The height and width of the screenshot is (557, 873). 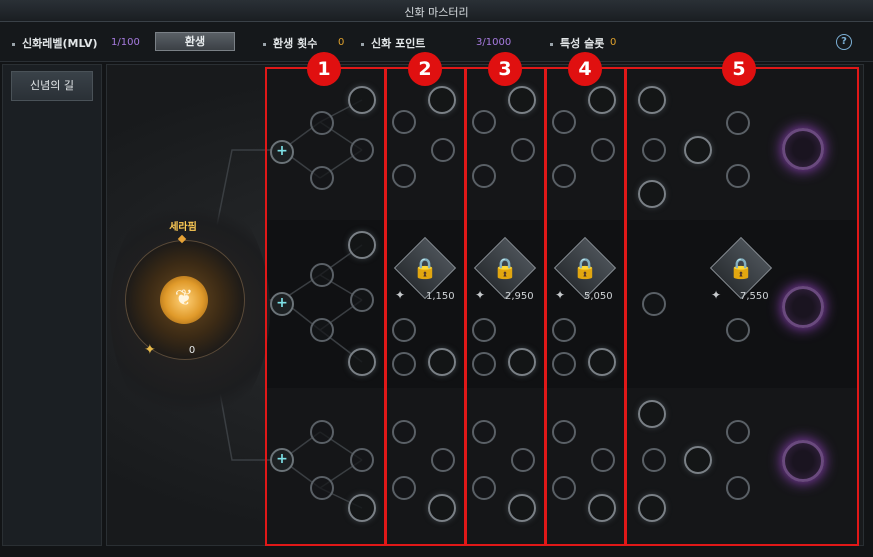 What do you see at coordinates (150, 350) in the screenshot?
I see `star-icon: ✦` at bounding box center [150, 350].